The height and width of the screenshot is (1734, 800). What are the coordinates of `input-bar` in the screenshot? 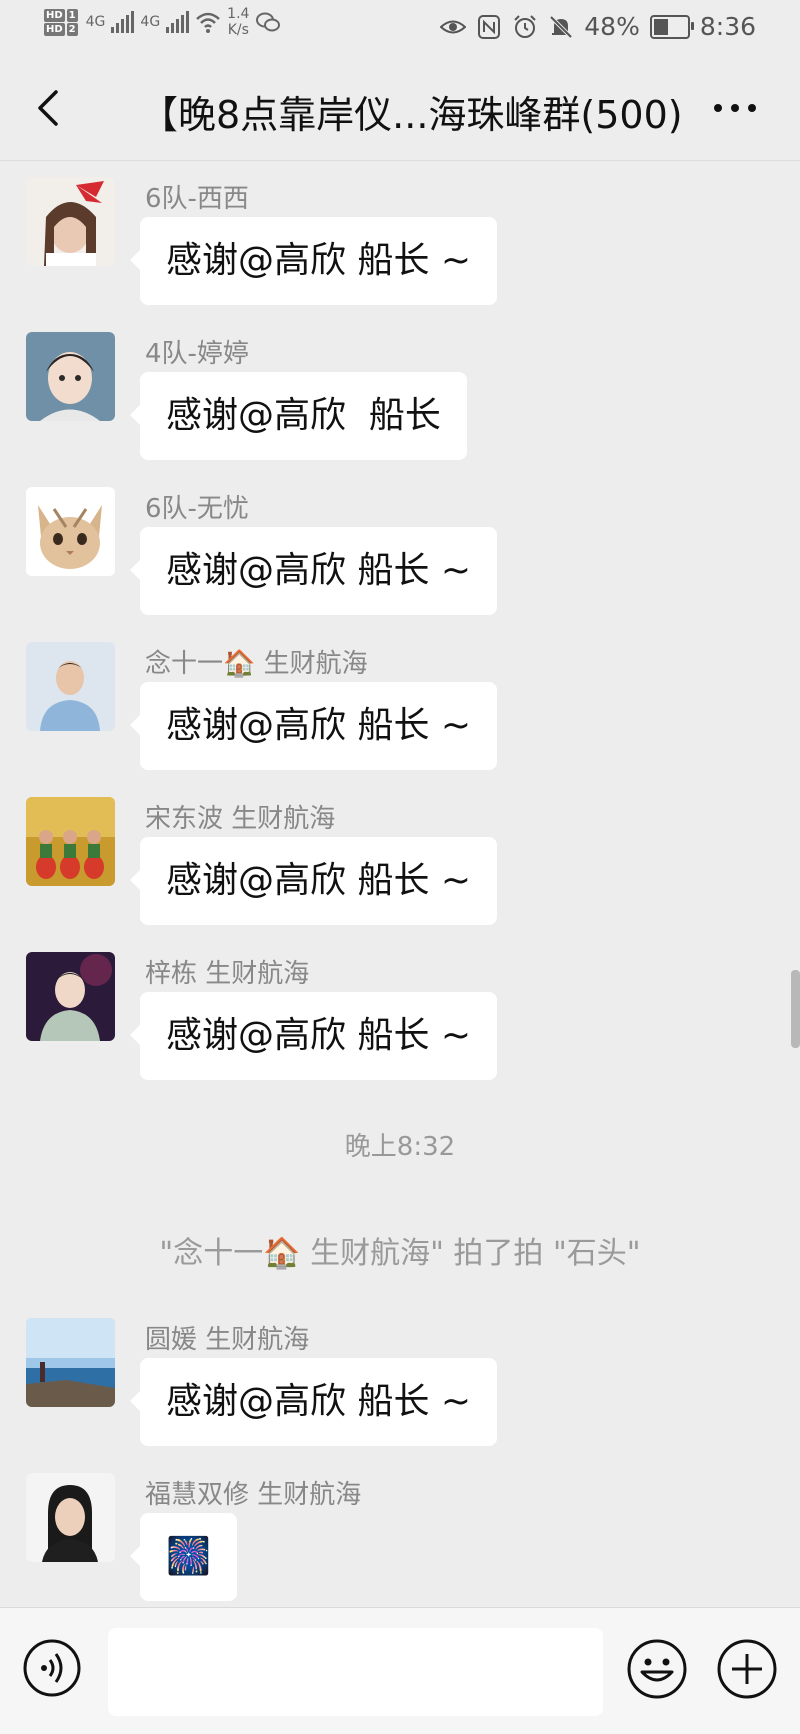 It's located at (400, 1670).